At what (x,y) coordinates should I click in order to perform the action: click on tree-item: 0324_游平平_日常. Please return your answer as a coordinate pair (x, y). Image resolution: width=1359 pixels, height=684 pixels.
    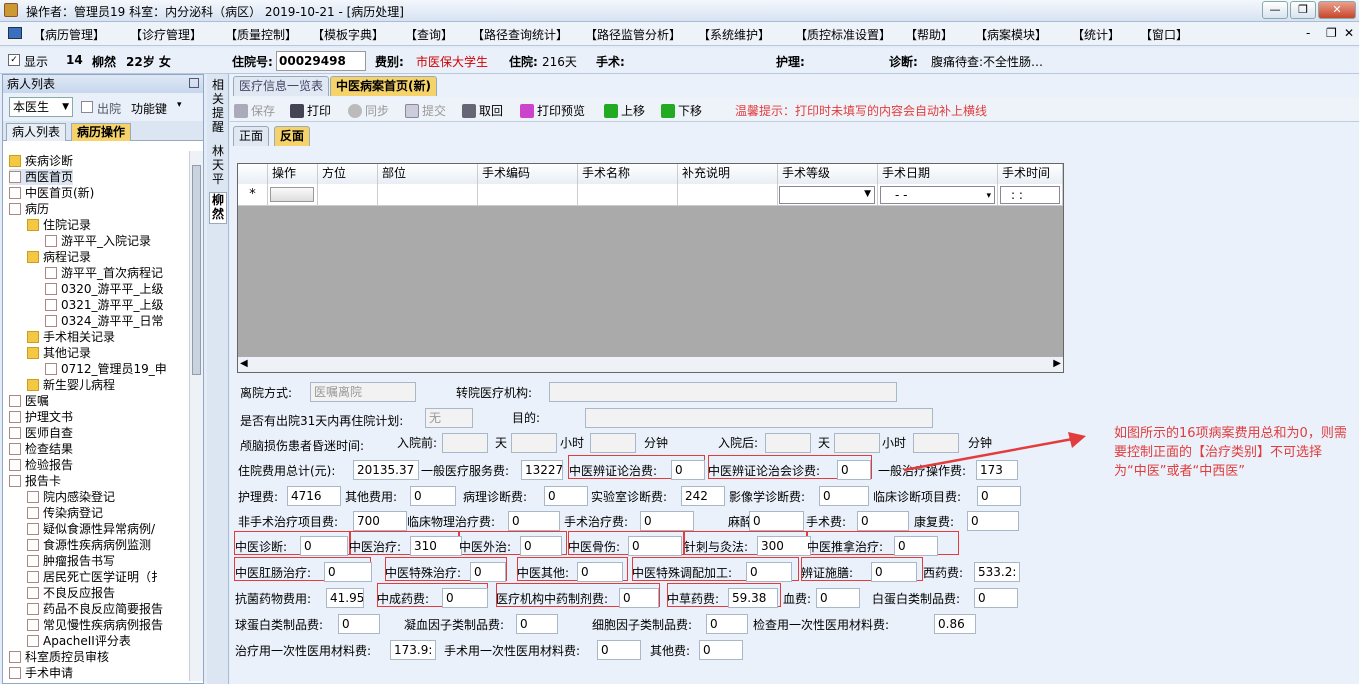
    Looking at the image, I should click on (104, 321).